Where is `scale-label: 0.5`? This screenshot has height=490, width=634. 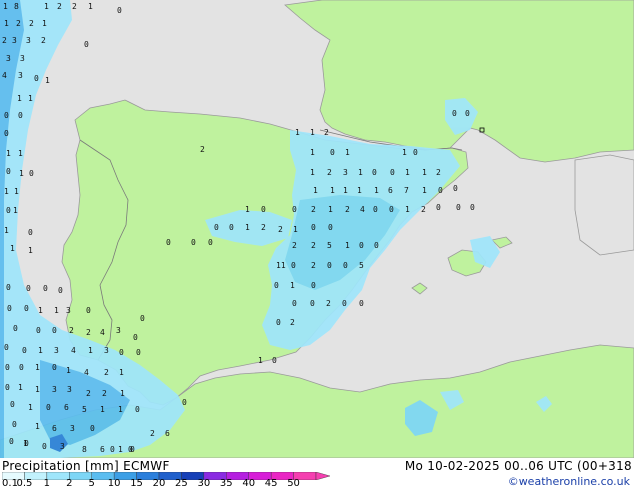
scale-label: 0.5 is located at coordinates (24, 483).